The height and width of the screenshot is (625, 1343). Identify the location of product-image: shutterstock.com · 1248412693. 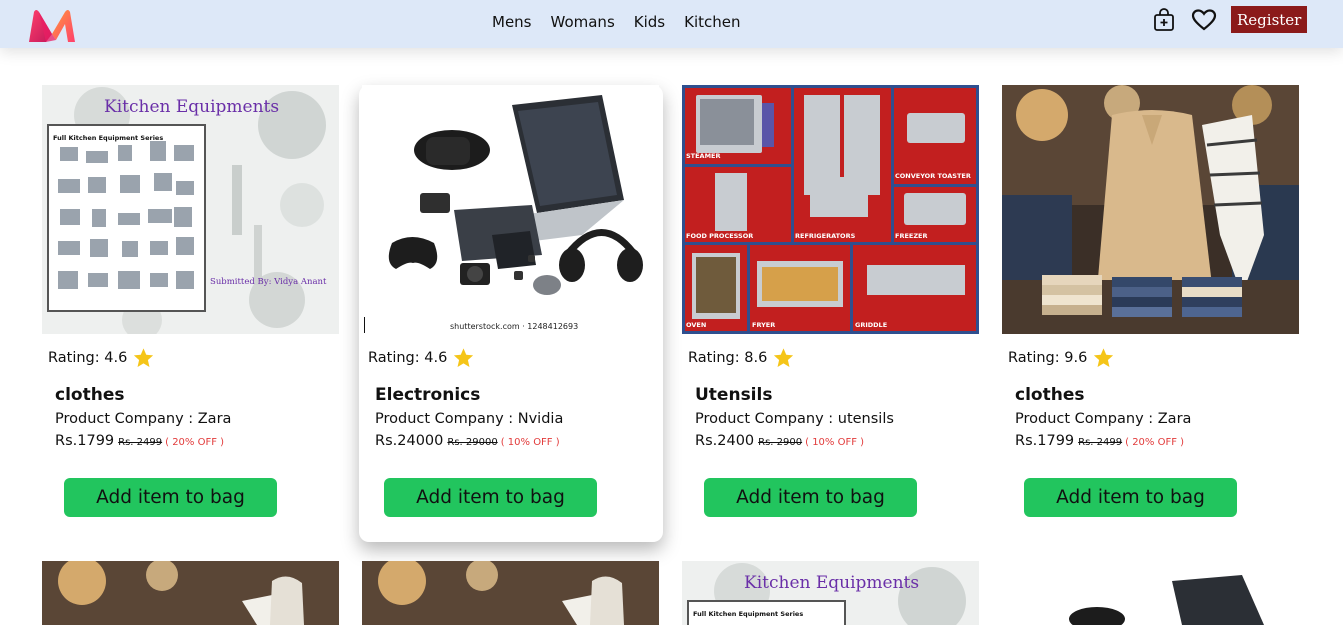
(510, 209).